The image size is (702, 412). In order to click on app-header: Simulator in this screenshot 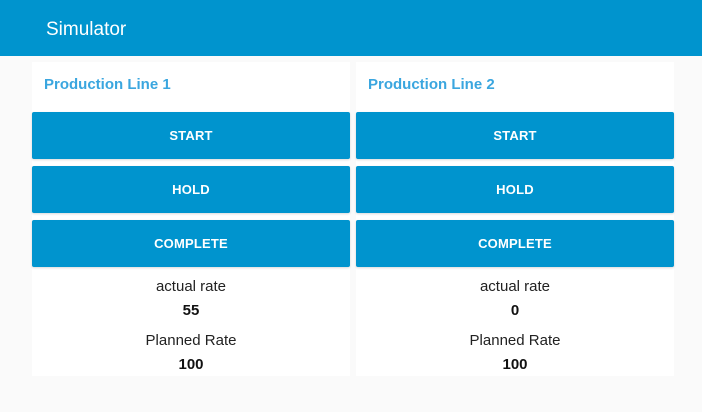, I will do `click(351, 28)`.